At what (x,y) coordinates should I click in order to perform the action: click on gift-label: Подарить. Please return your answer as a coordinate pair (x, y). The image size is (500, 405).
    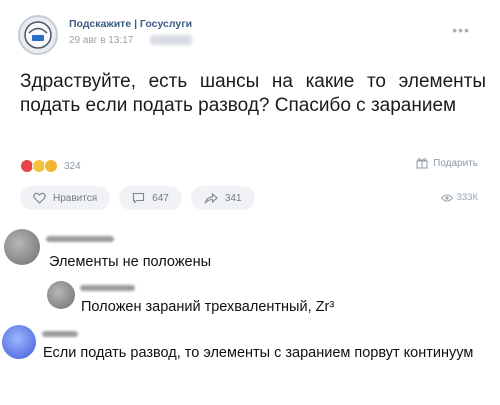
    Looking at the image, I should click on (455, 163).